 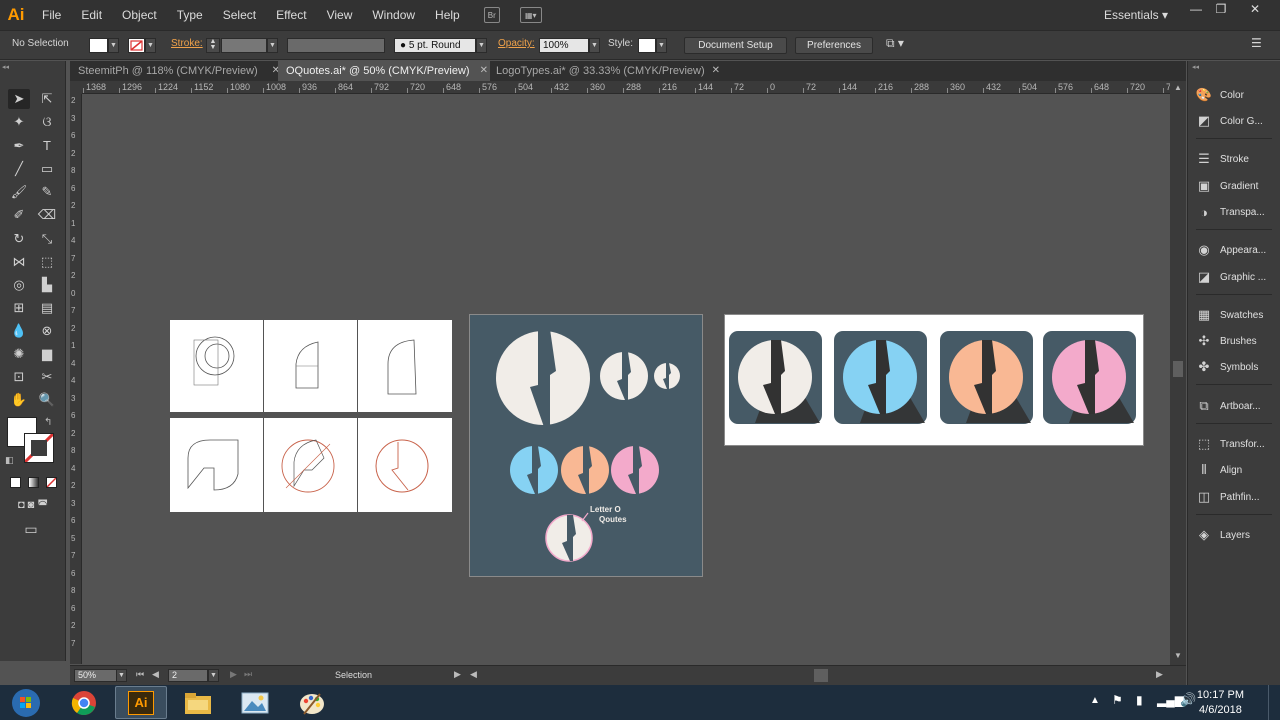 I want to click on panel-color: 🎨 Color, so click(x=1234, y=95).